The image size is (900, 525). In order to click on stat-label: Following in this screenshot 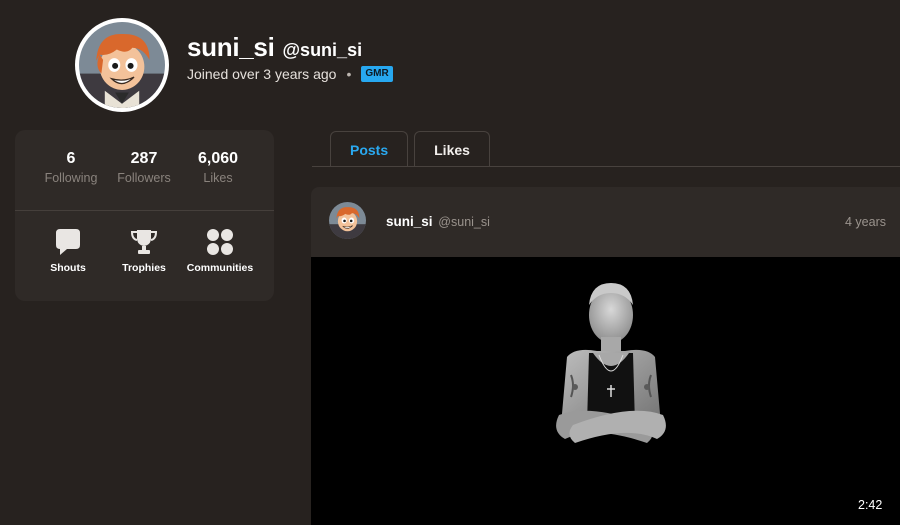, I will do `click(71, 178)`.